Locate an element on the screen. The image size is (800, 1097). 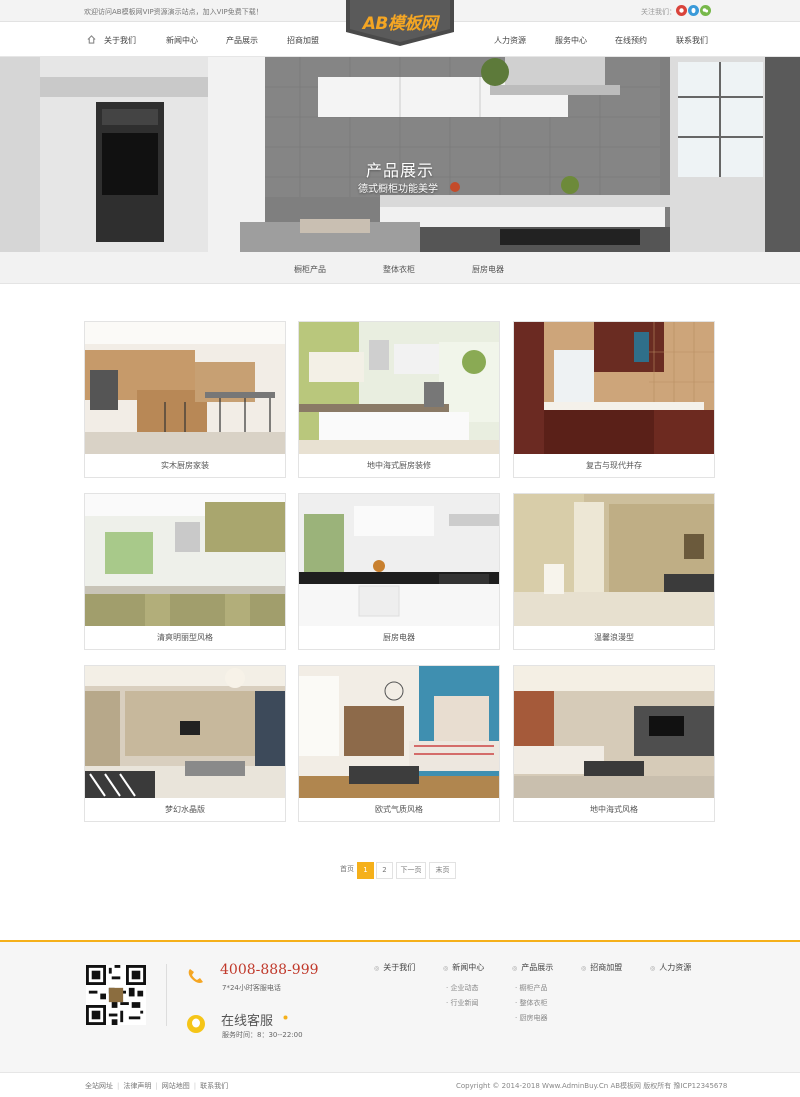
footer-col-title: 招商加盟 is located at coordinates (601, 967).